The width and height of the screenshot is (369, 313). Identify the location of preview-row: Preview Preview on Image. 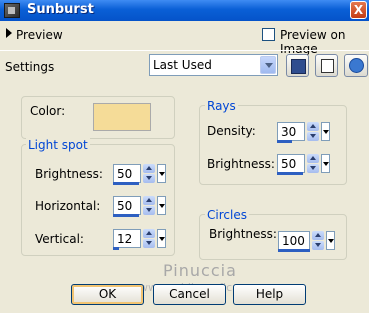
(184, 39).